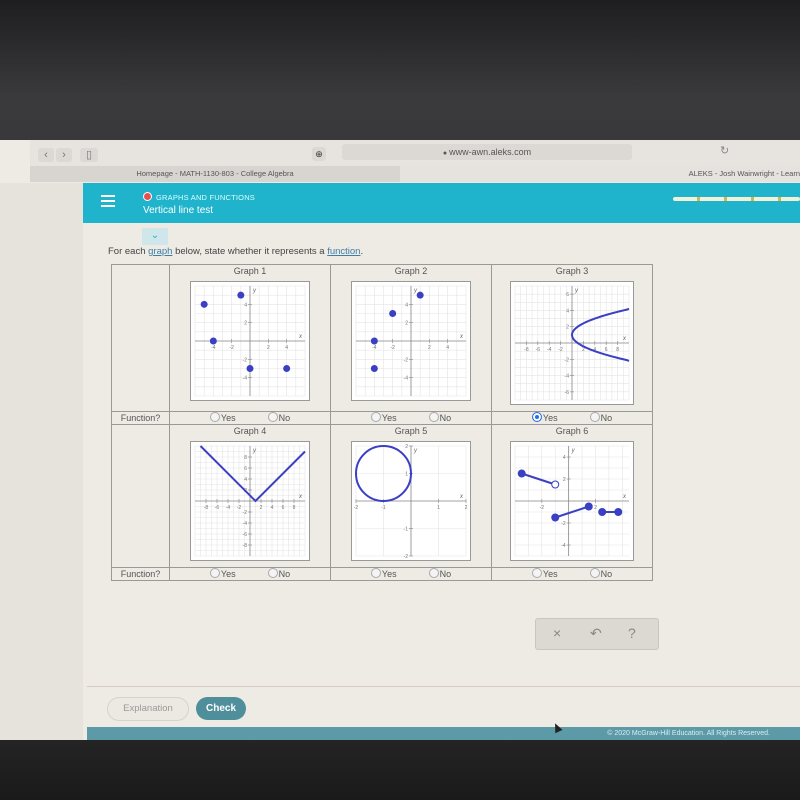 This screenshot has width=800, height=800. What do you see at coordinates (300, 497) in the screenshot?
I see `x-axis-label: x` at bounding box center [300, 497].